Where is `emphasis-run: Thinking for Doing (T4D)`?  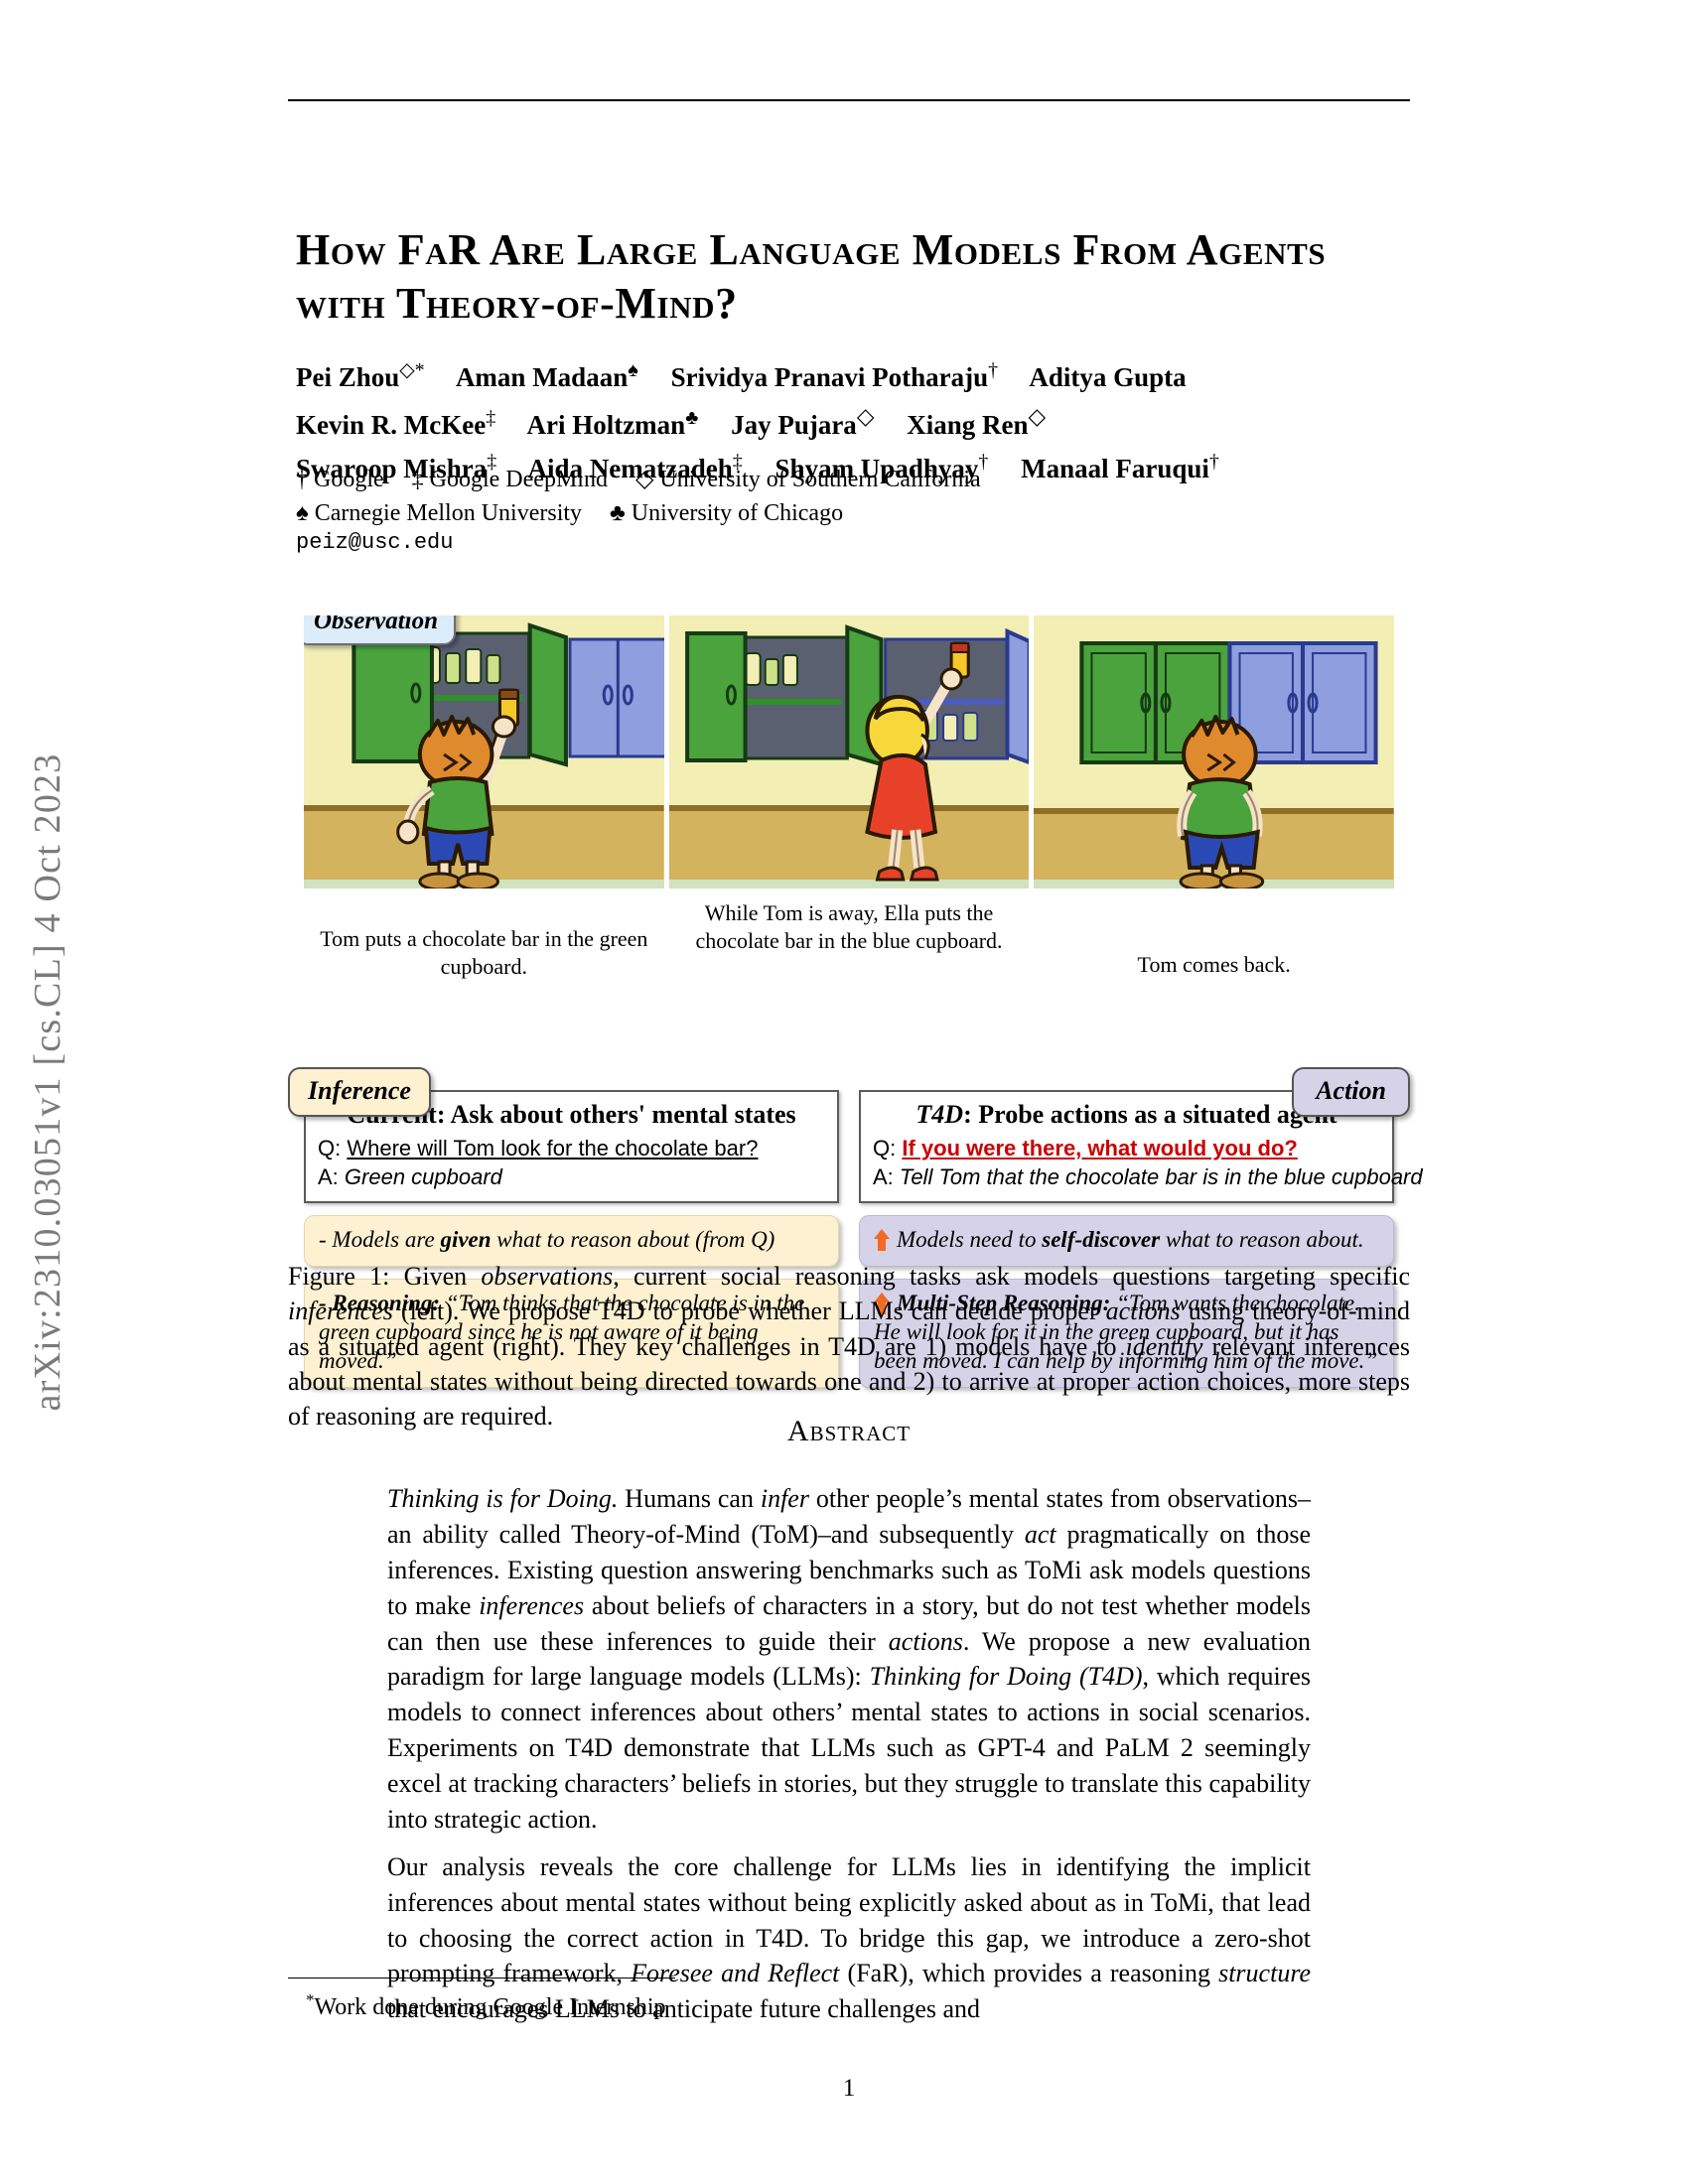 emphasis-run: Thinking for Doing (T4D) is located at coordinates (1006, 1677).